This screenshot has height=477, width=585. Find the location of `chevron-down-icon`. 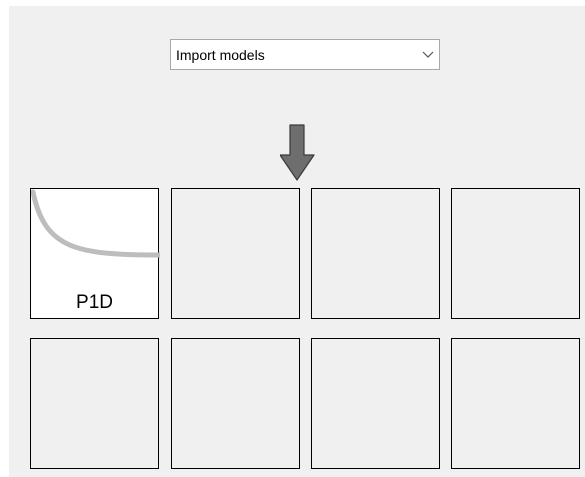

chevron-down-icon is located at coordinates (428, 54).